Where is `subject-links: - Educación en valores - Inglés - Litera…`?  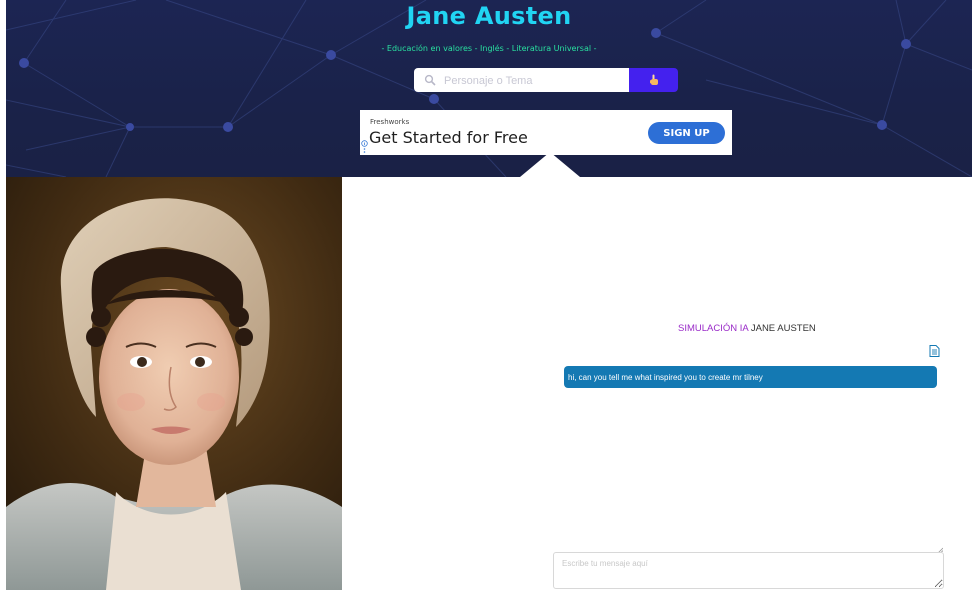 subject-links: - Educación en valores - Inglés - Litera… is located at coordinates (489, 48).